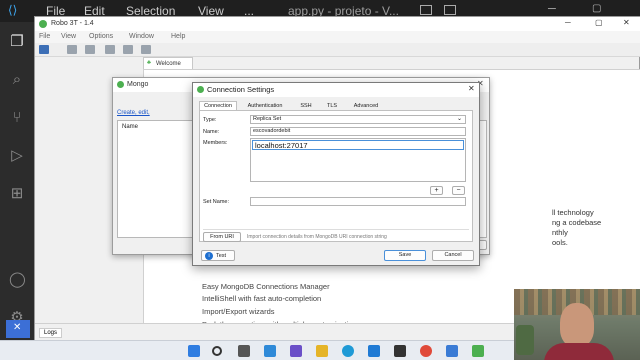 Image resolution: width=640 pixels, height=360 pixels. Describe the element at coordinates (178, 36) in the screenshot. I see `robo-menu-help: Help` at that location.